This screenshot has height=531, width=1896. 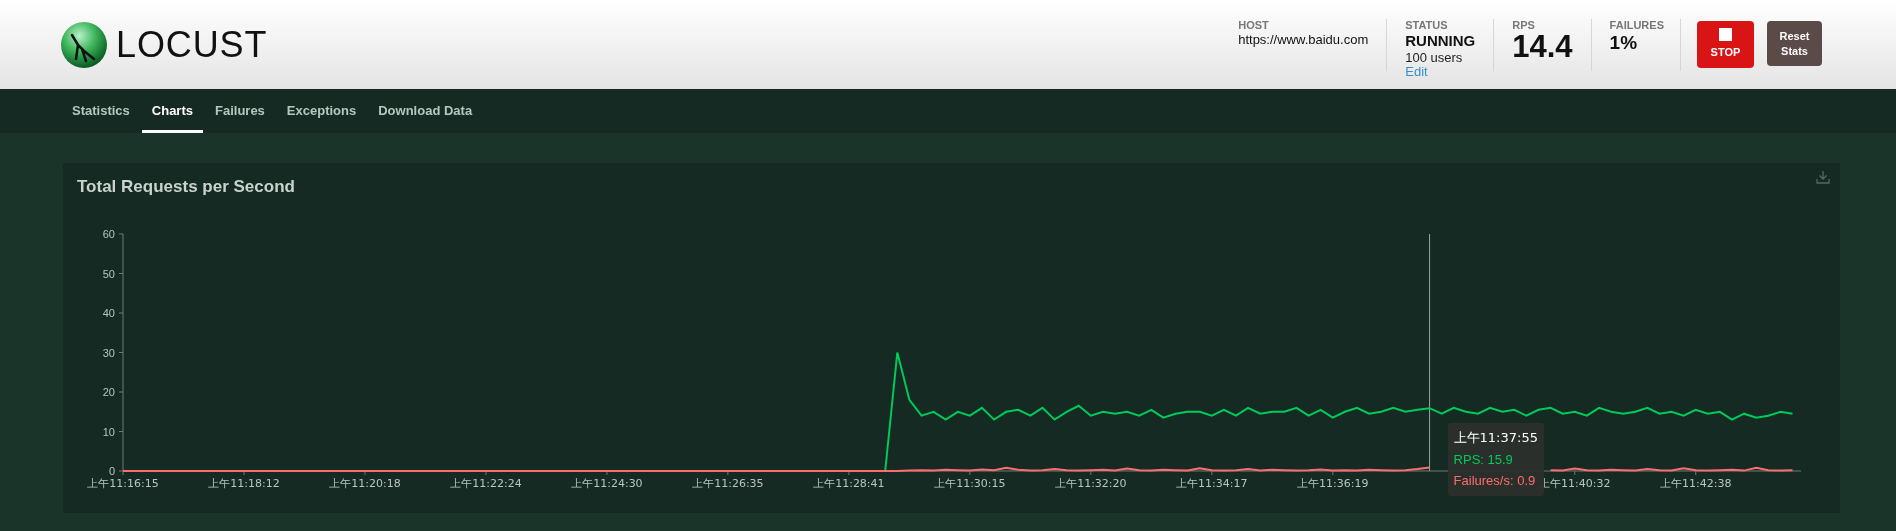 I want to click on x-tick-label: 上午11:24:30, so click(x=607, y=483).